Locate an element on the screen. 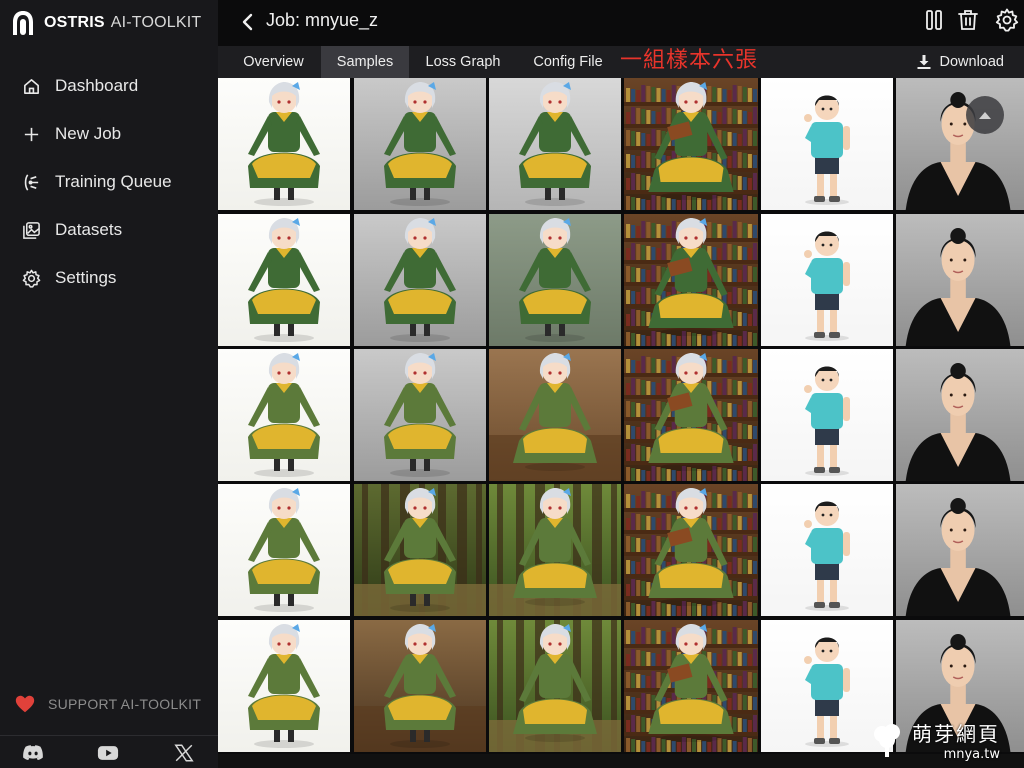  ostris-logo-icon is located at coordinates (23, 23).